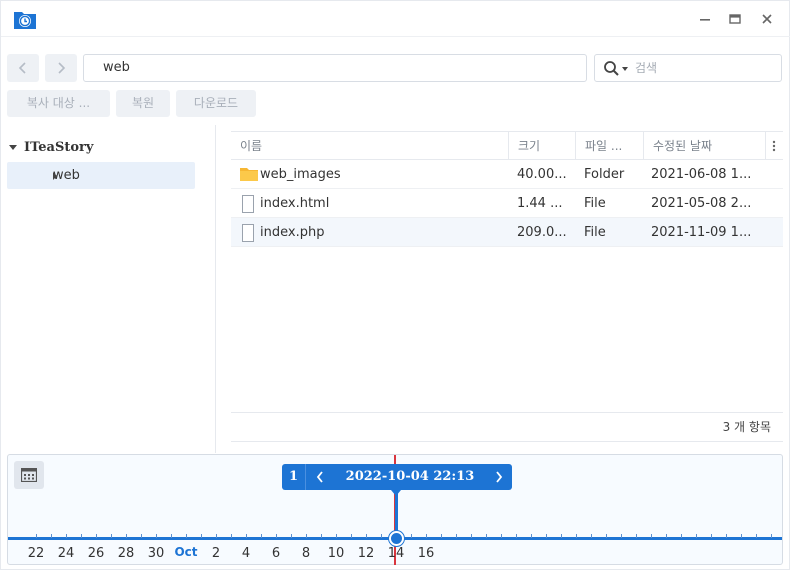 This screenshot has width=790, height=570. What do you see at coordinates (101, 175) in the screenshot?
I see `tree-item-web: web` at bounding box center [101, 175].